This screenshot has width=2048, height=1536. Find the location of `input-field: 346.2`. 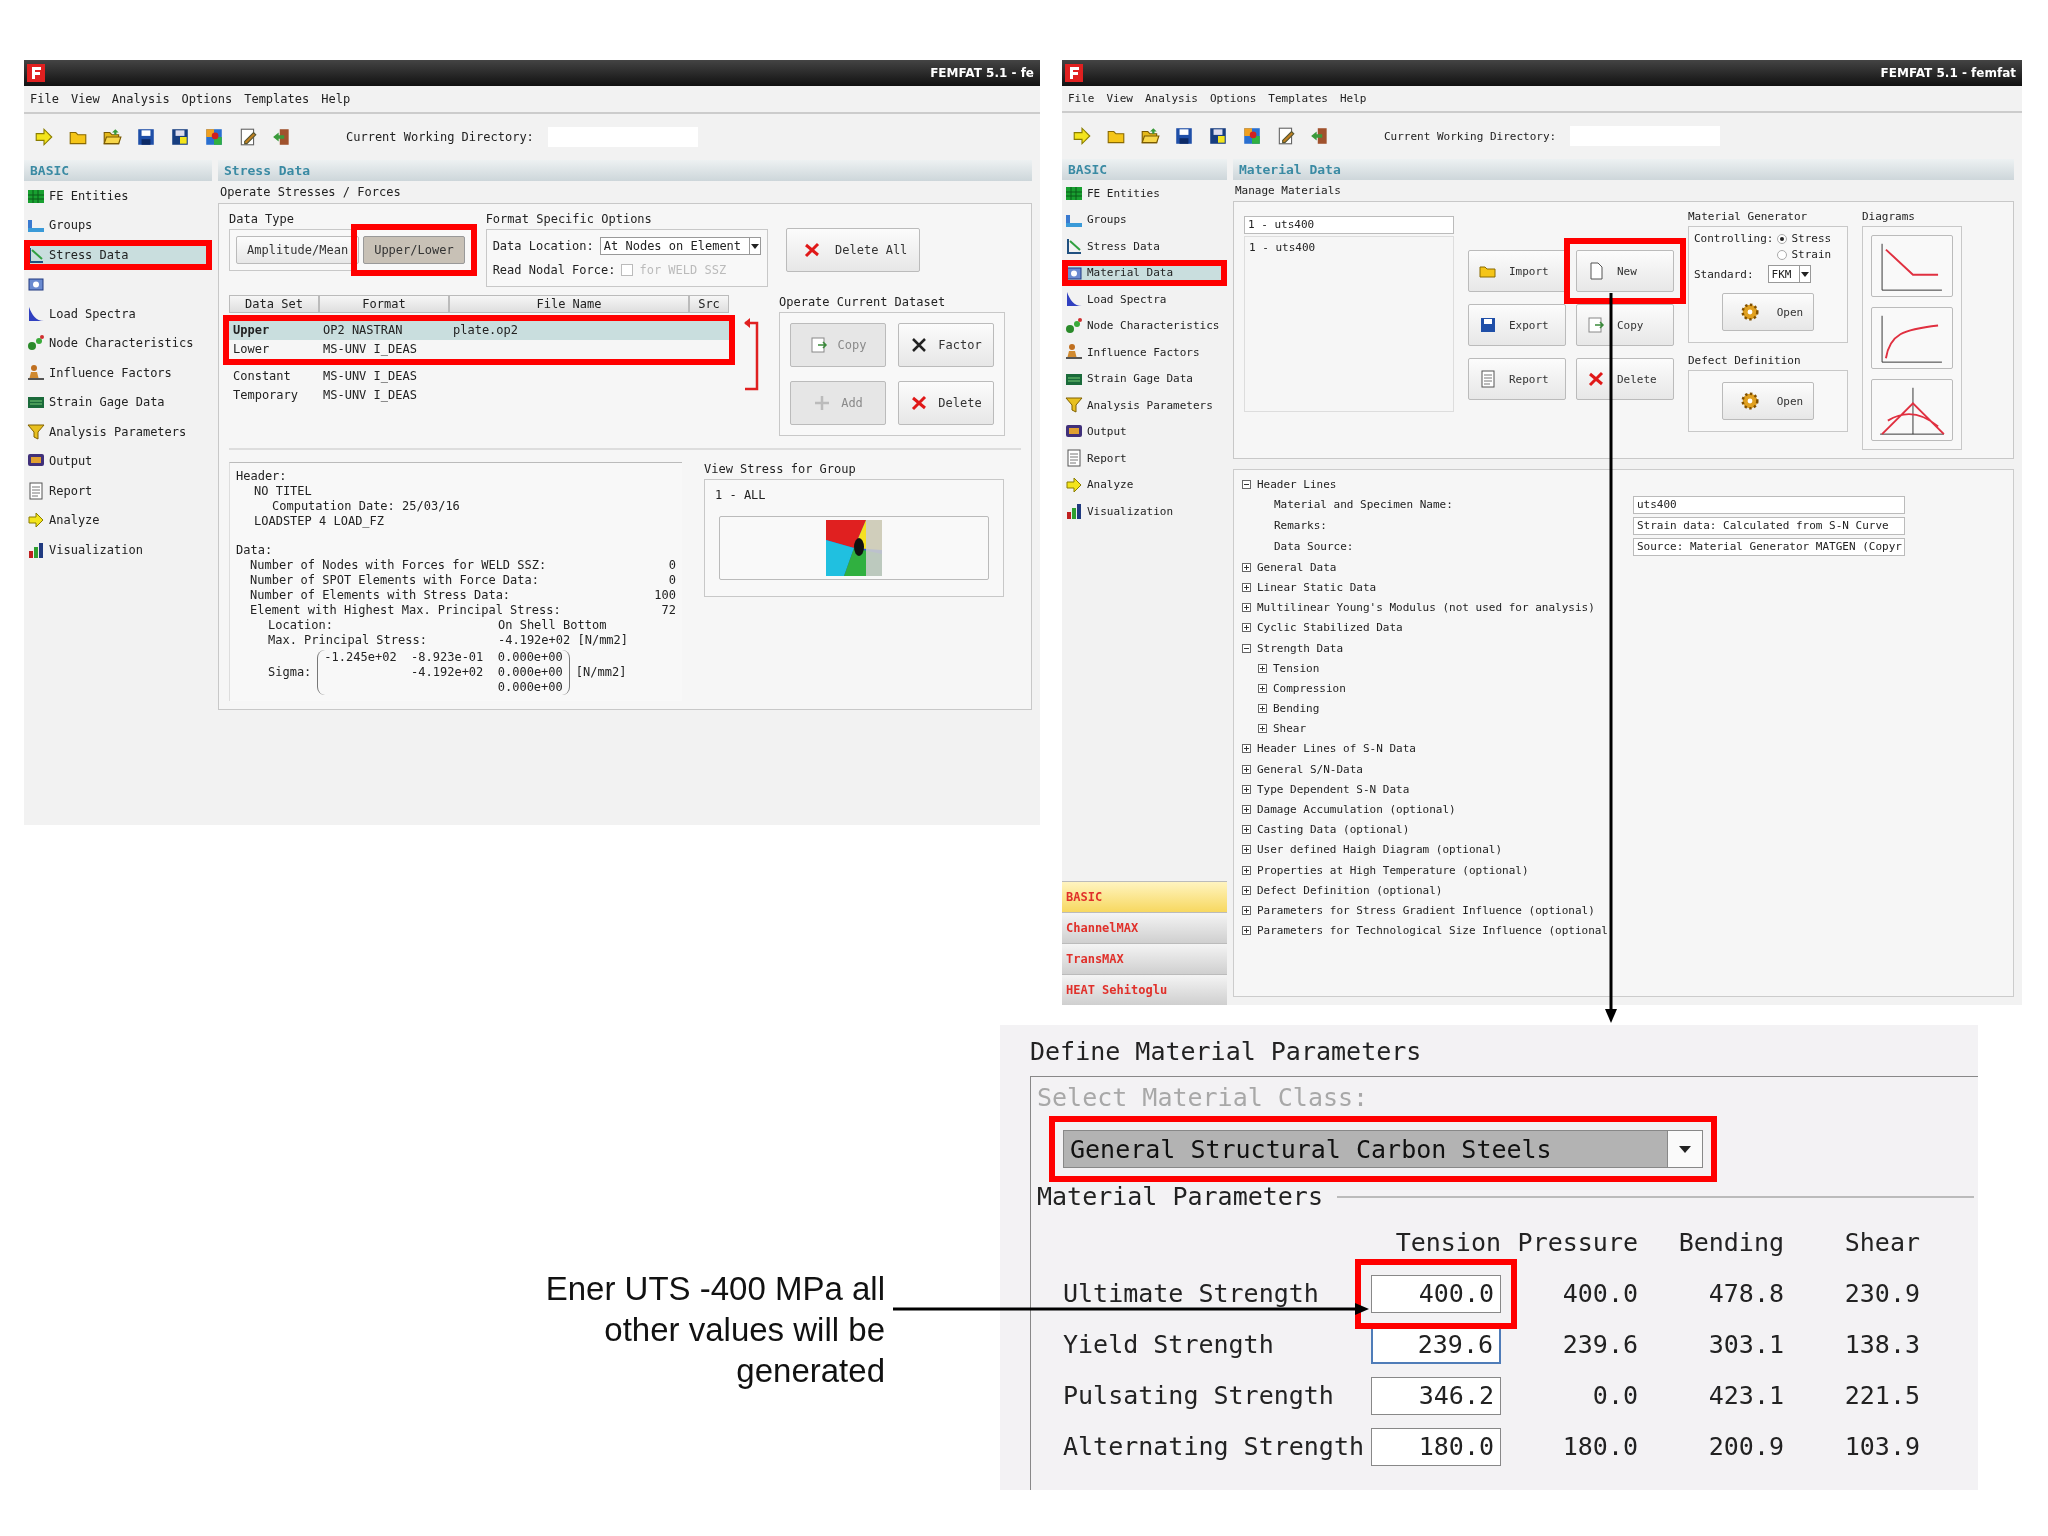

input-field: 346.2 is located at coordinates (1436, 1395).